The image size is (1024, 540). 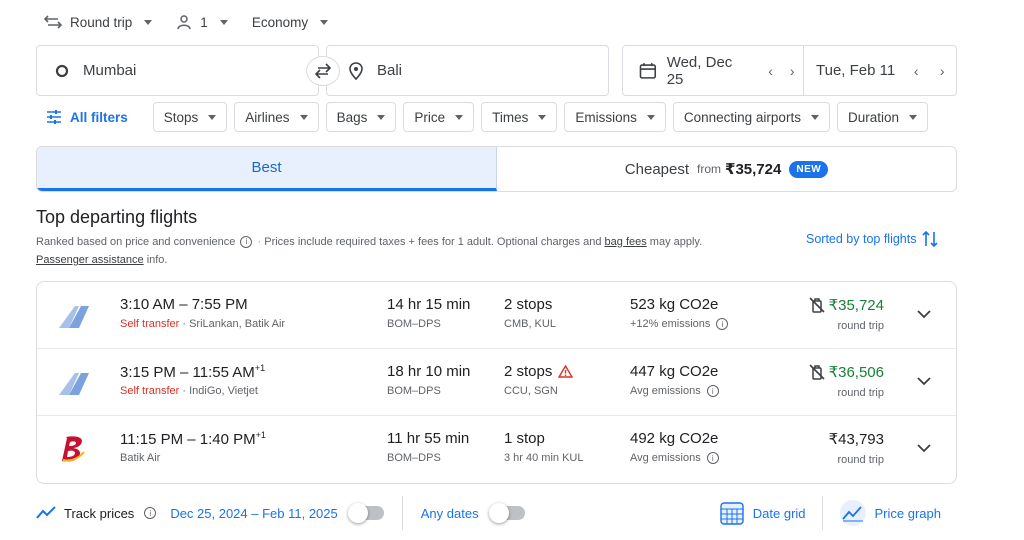 I want to click on airline-names: Batik Air, so click(x=140, y=458).